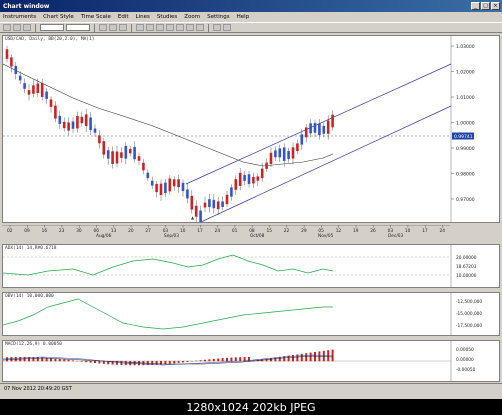  What do you see at coordinates (251, 27) in the screenshot?
I see `toolbar` at bounding box center [251, 27].